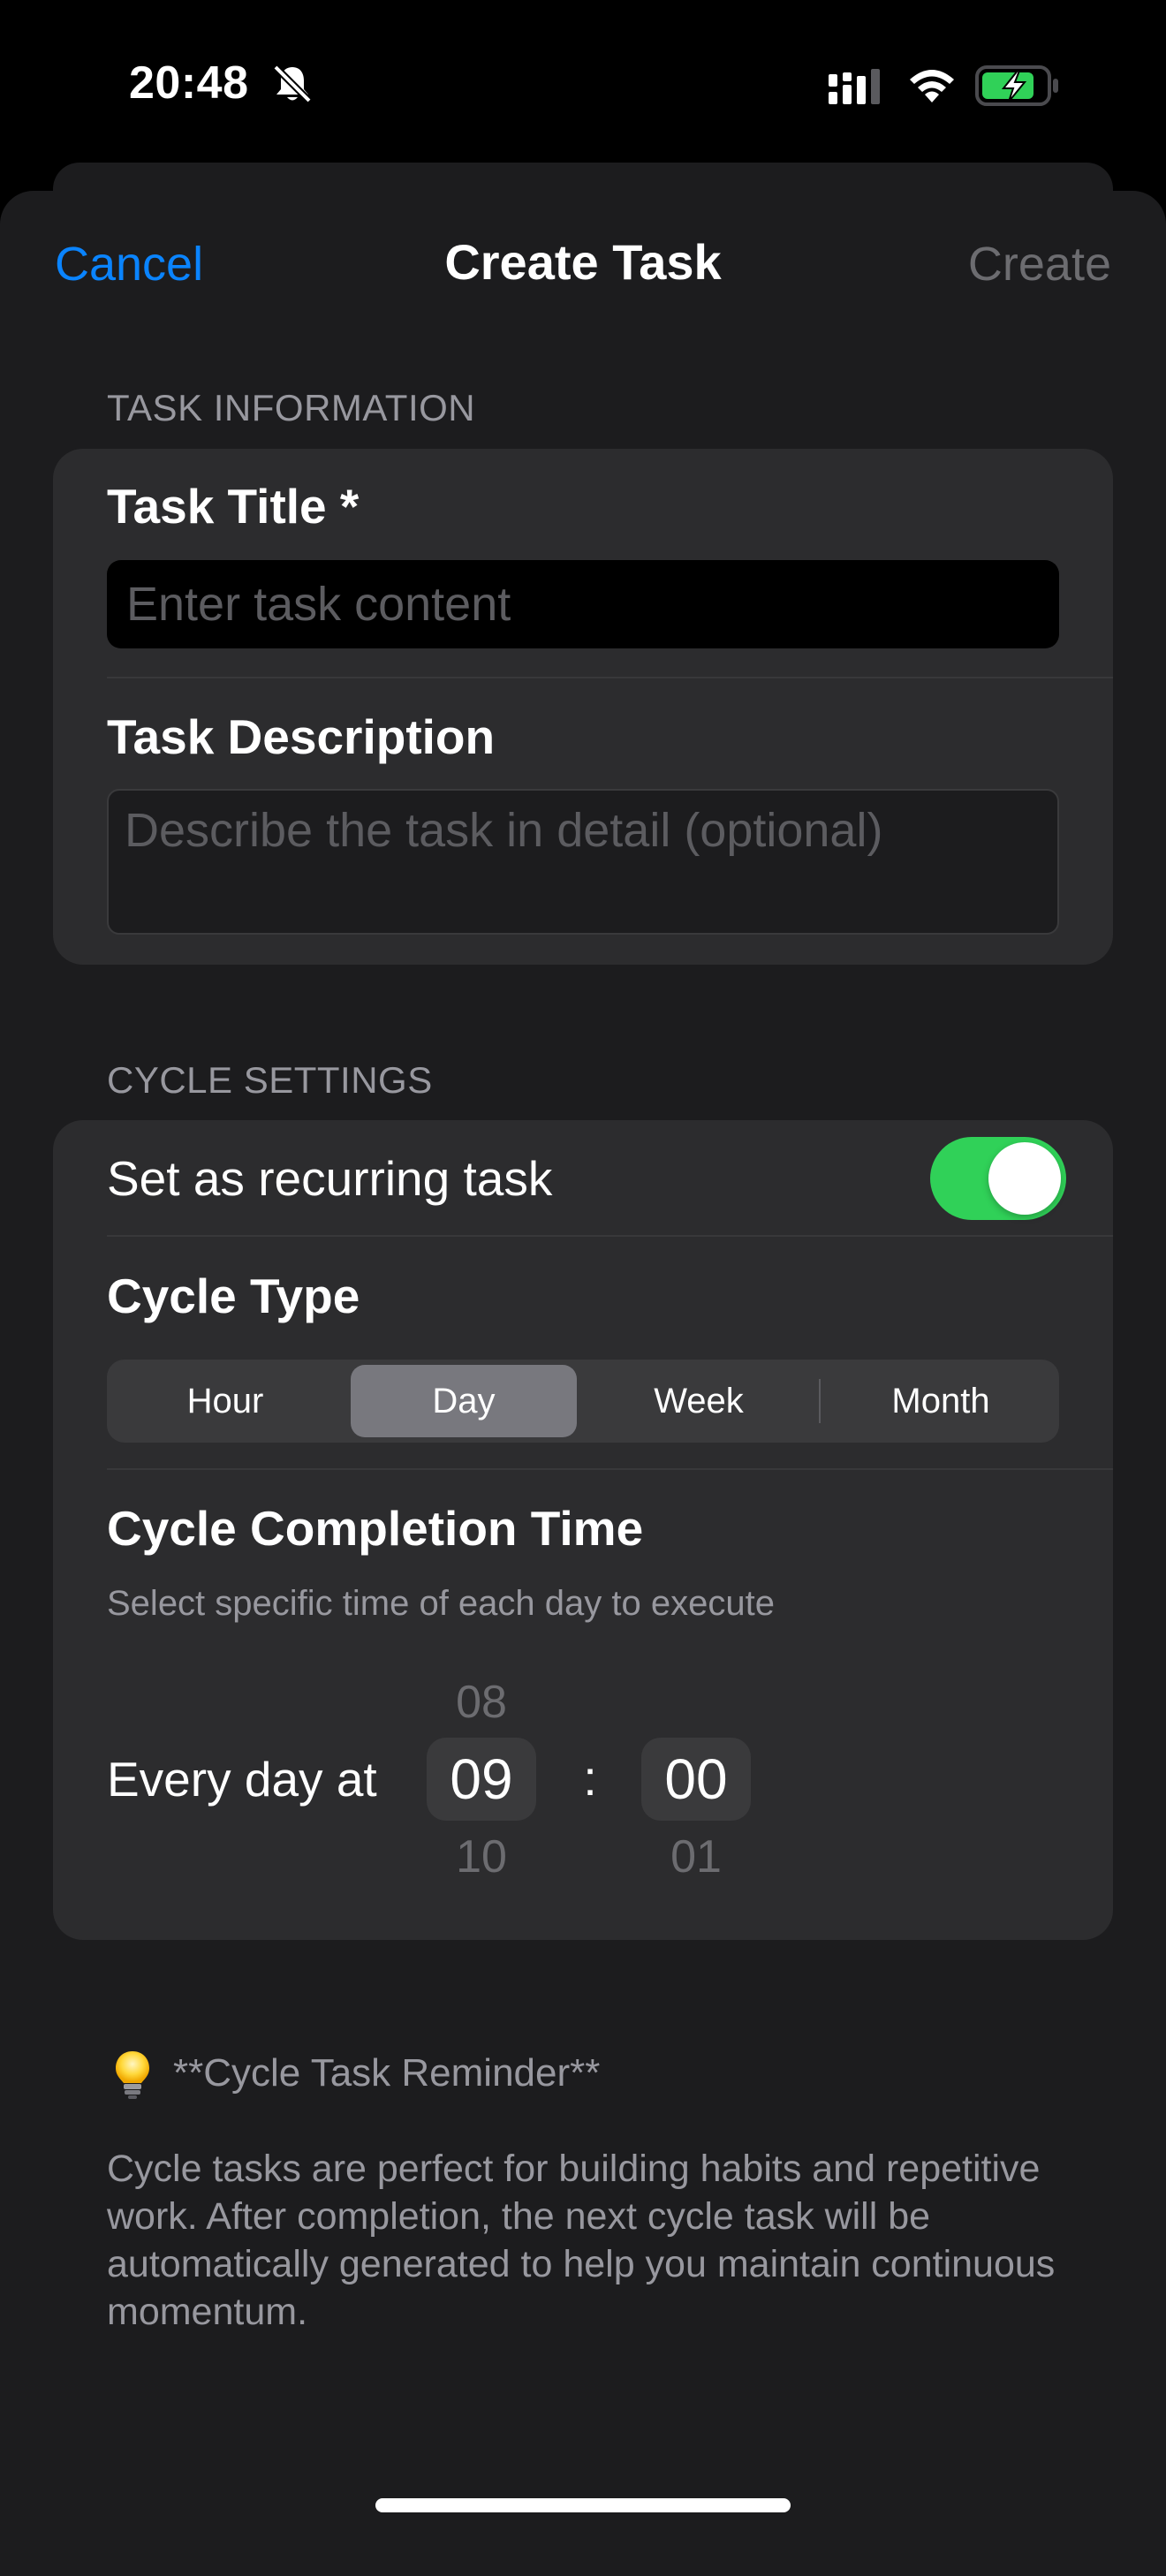  What do you see at coordinates (375, 1529) in the screenshot?
I see `completion-time-label: Cycle Completion Time` at bounding box center [375, 1529].